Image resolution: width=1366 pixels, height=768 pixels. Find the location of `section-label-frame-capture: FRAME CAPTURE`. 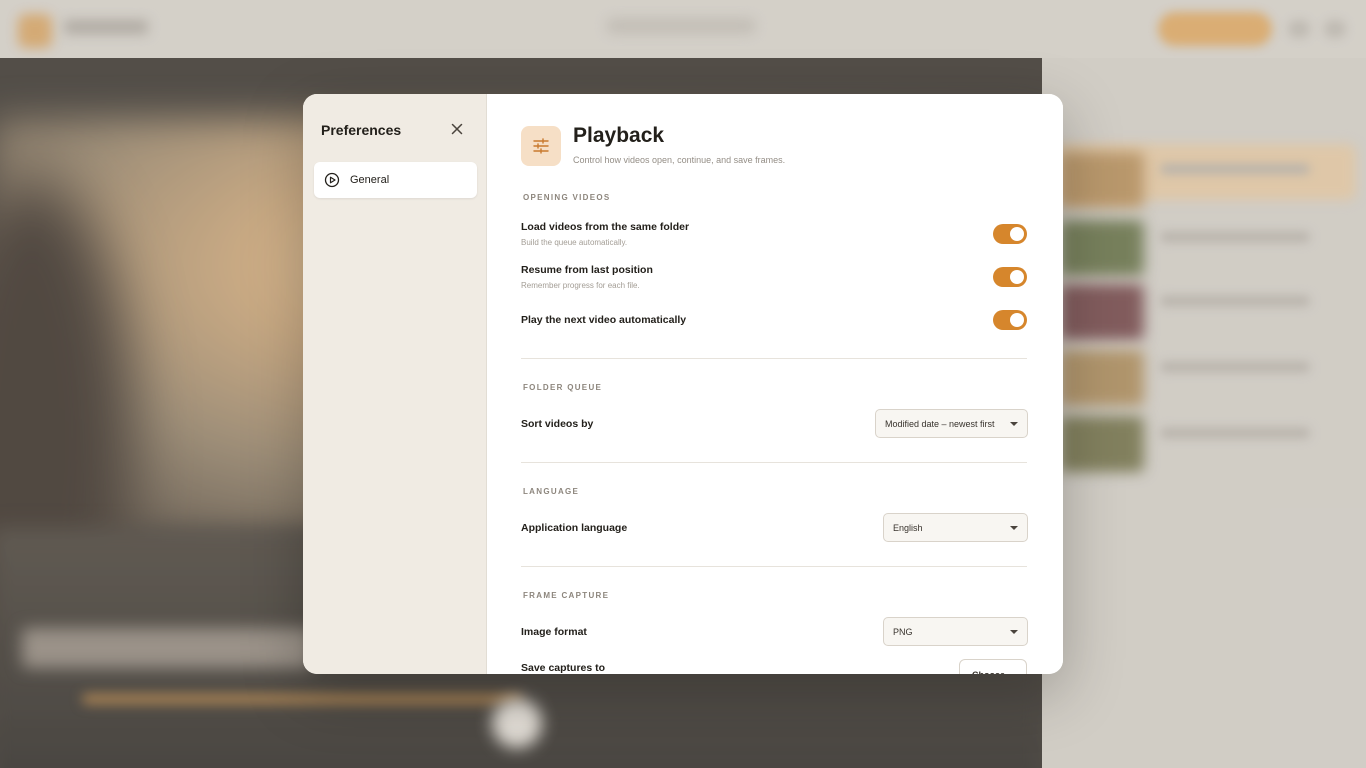

section-label-frame-capture: FRAME CAPTURE is located at coordinates (566, 595).